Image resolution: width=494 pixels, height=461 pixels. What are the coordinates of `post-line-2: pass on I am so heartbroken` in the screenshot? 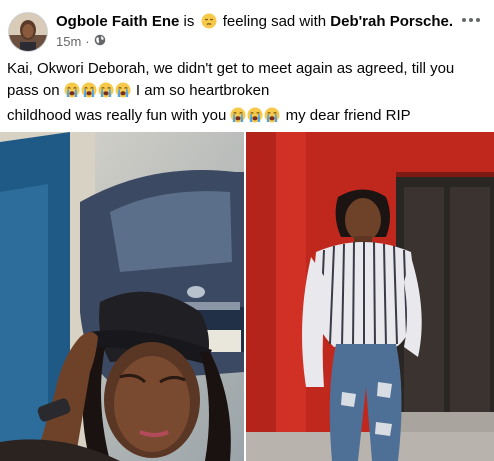 It's located at (247, 92).